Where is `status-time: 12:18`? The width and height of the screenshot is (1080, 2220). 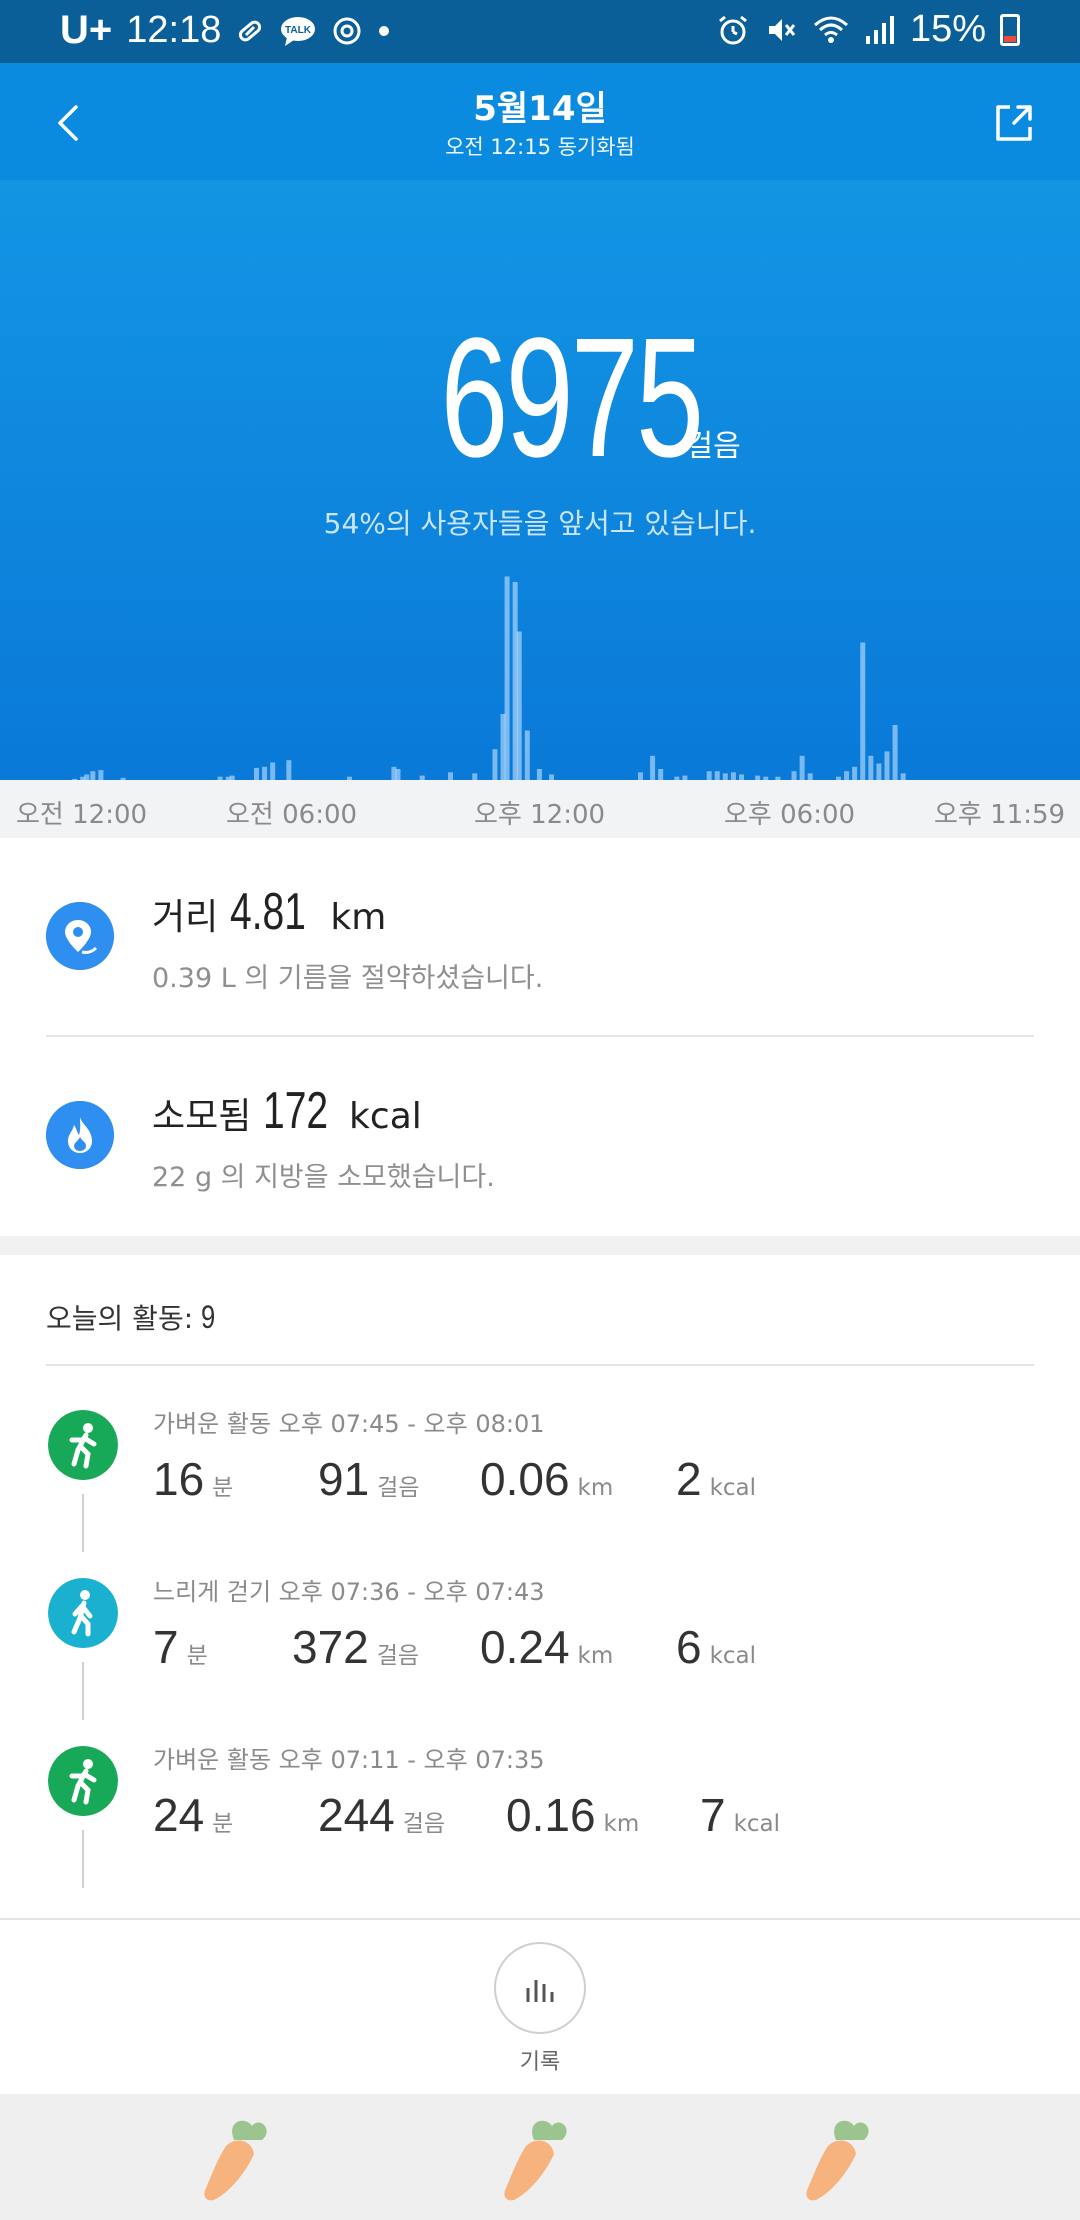 status-time: 12:18 is located at coordinates (174, 30).